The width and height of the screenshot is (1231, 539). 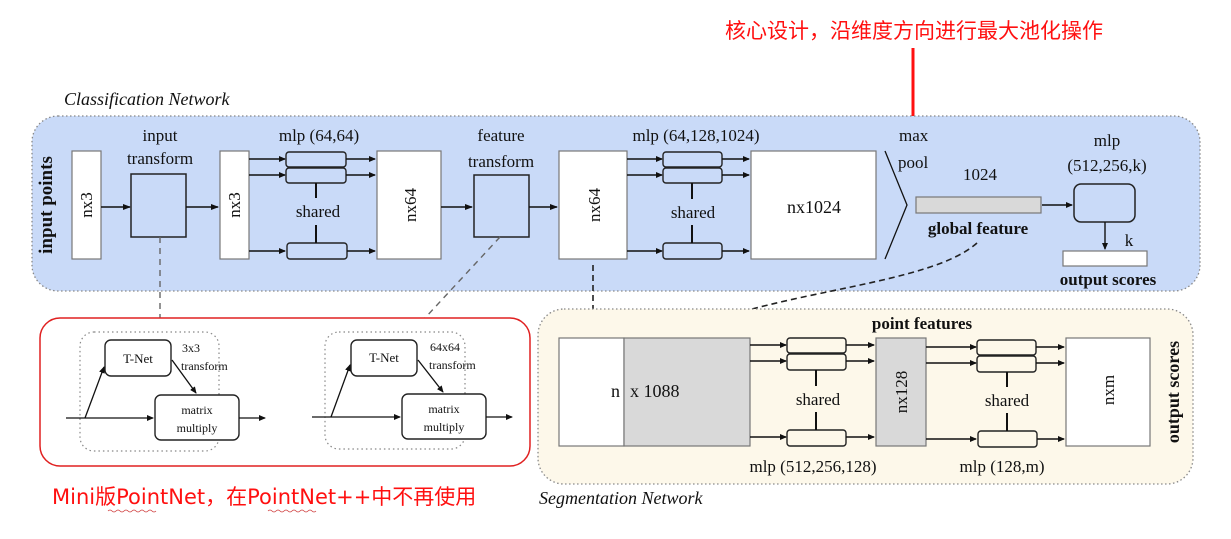 What do you see at coordinates (444, 427) in the screenshot?
I see `matmul-label-2b: multiply` at bounding box center [444, 427].